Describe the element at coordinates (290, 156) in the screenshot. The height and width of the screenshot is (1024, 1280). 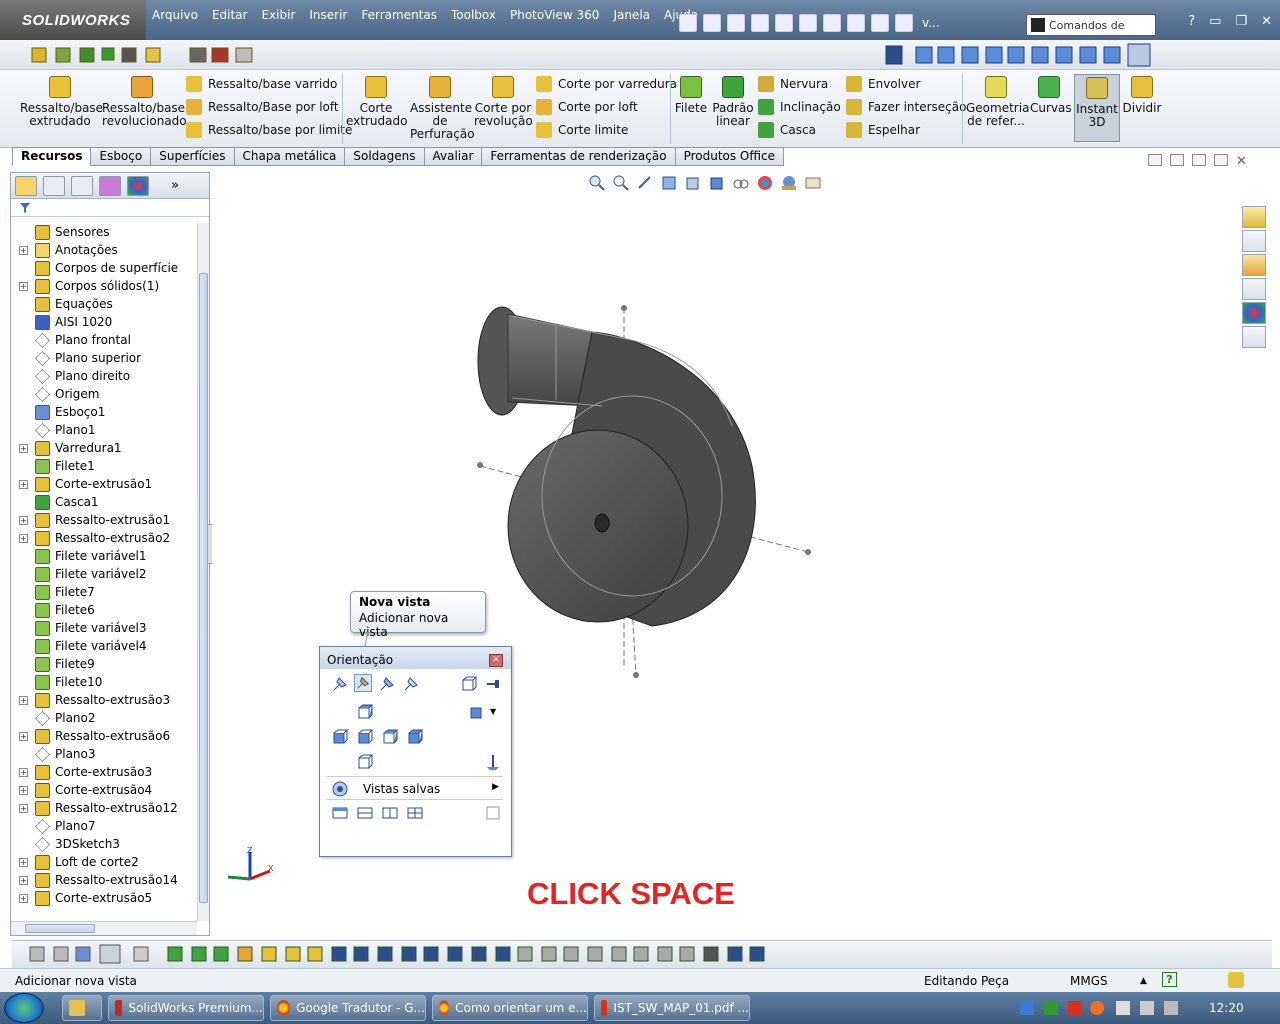
I see `tab-chapa-metalica: Chapa metálica` at that location.